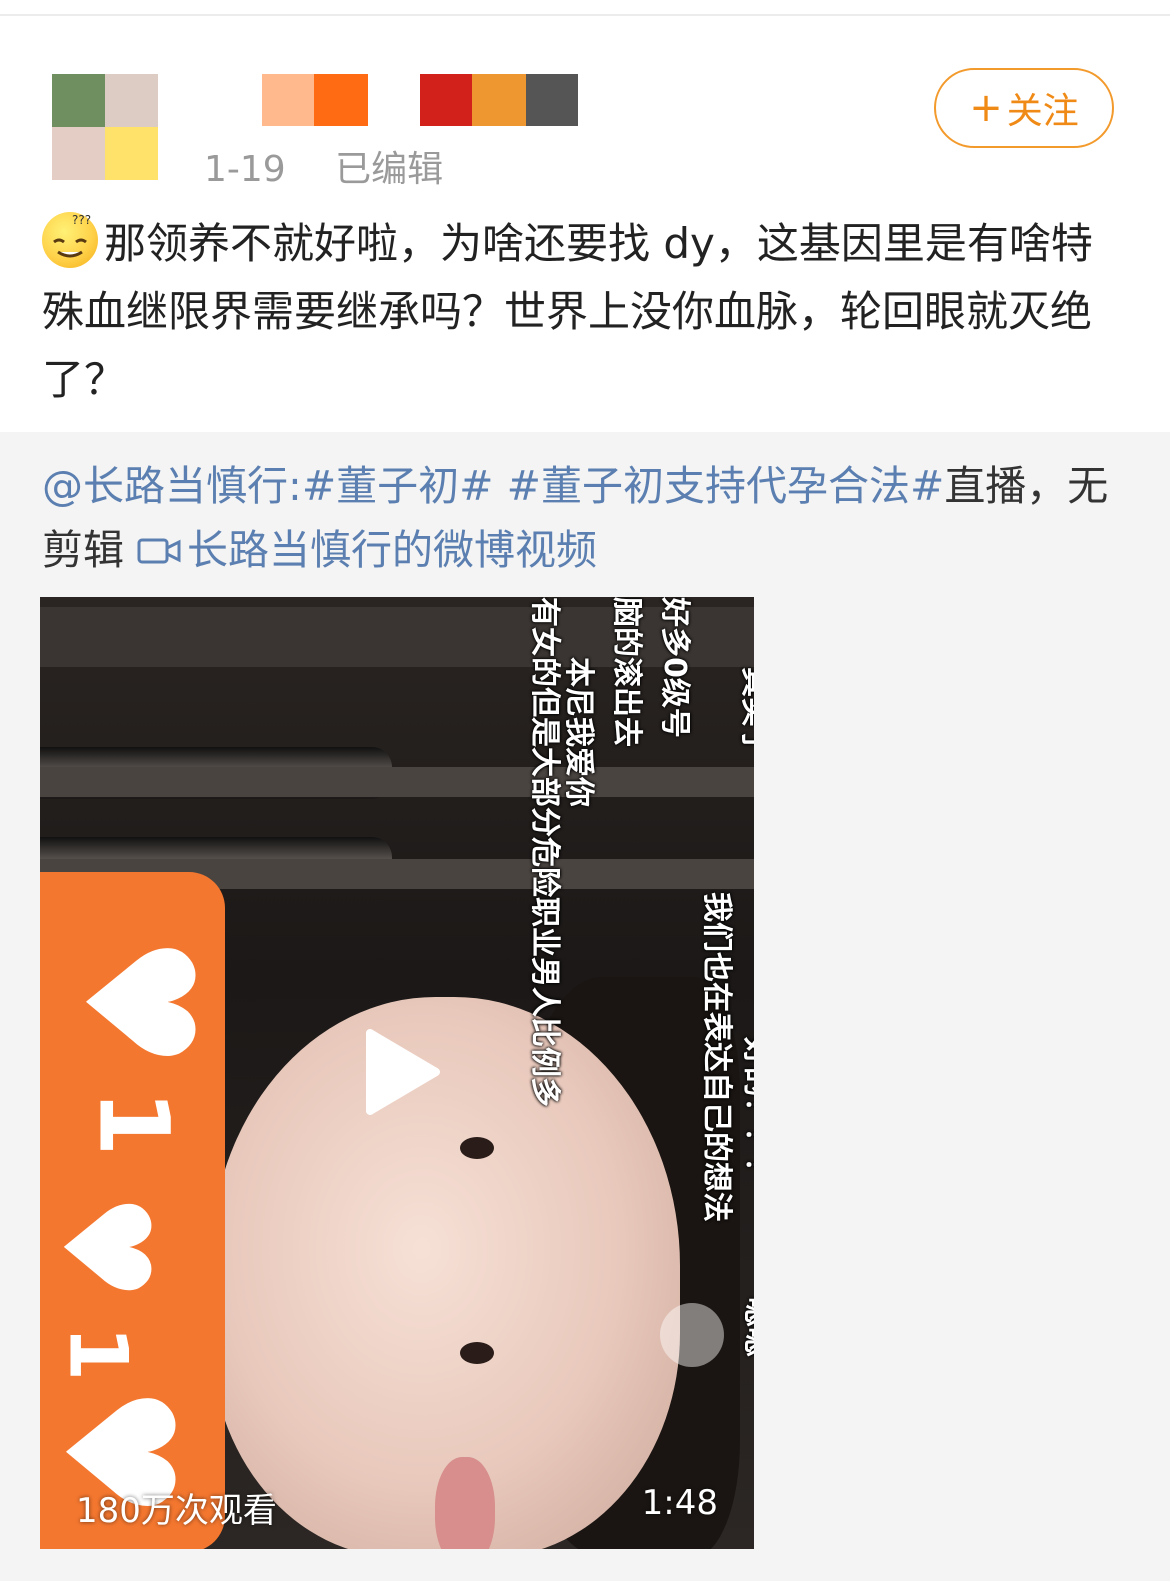  I want to click on lips, so click(465, 1503).